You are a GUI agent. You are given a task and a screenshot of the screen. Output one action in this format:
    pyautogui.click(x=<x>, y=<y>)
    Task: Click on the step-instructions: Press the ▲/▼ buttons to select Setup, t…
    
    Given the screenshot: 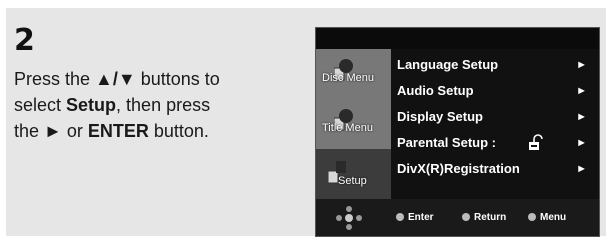 What is the action you would take?
    pyautogui.click(x=146, y=105)
    